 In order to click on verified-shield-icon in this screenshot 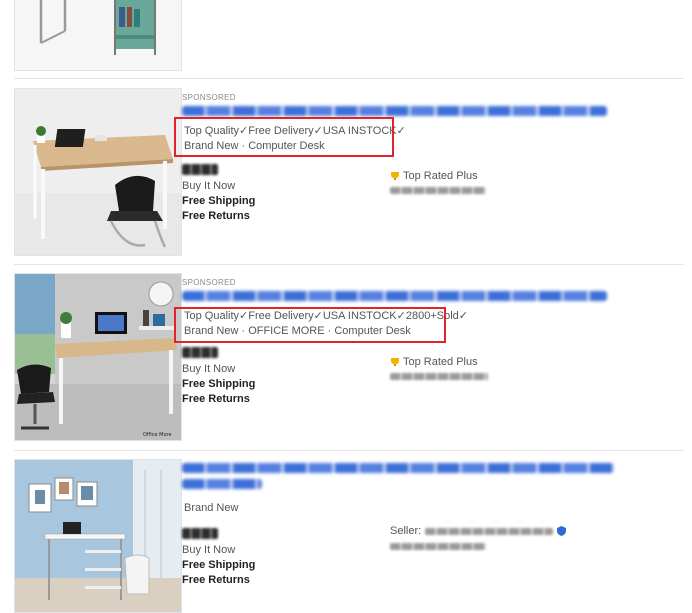, I will do `click(562, 531)`.